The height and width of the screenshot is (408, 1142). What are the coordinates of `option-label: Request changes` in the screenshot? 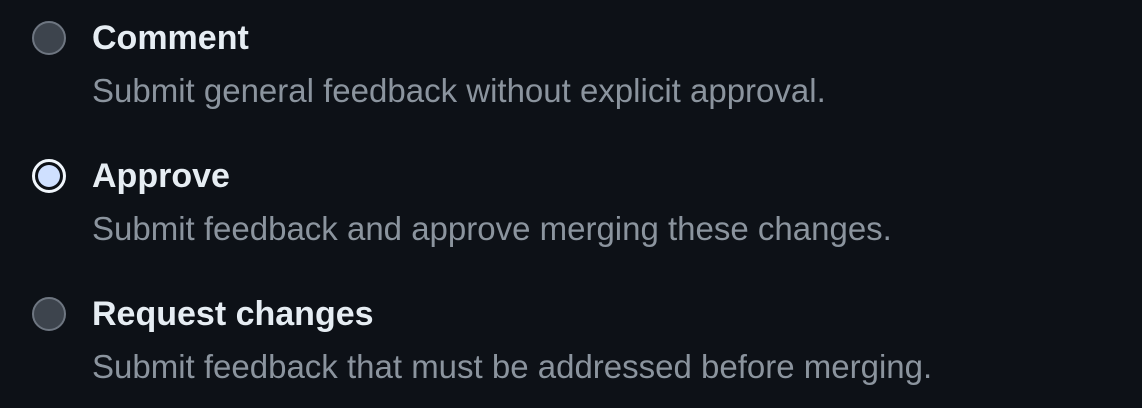 It's located at (233, 314).